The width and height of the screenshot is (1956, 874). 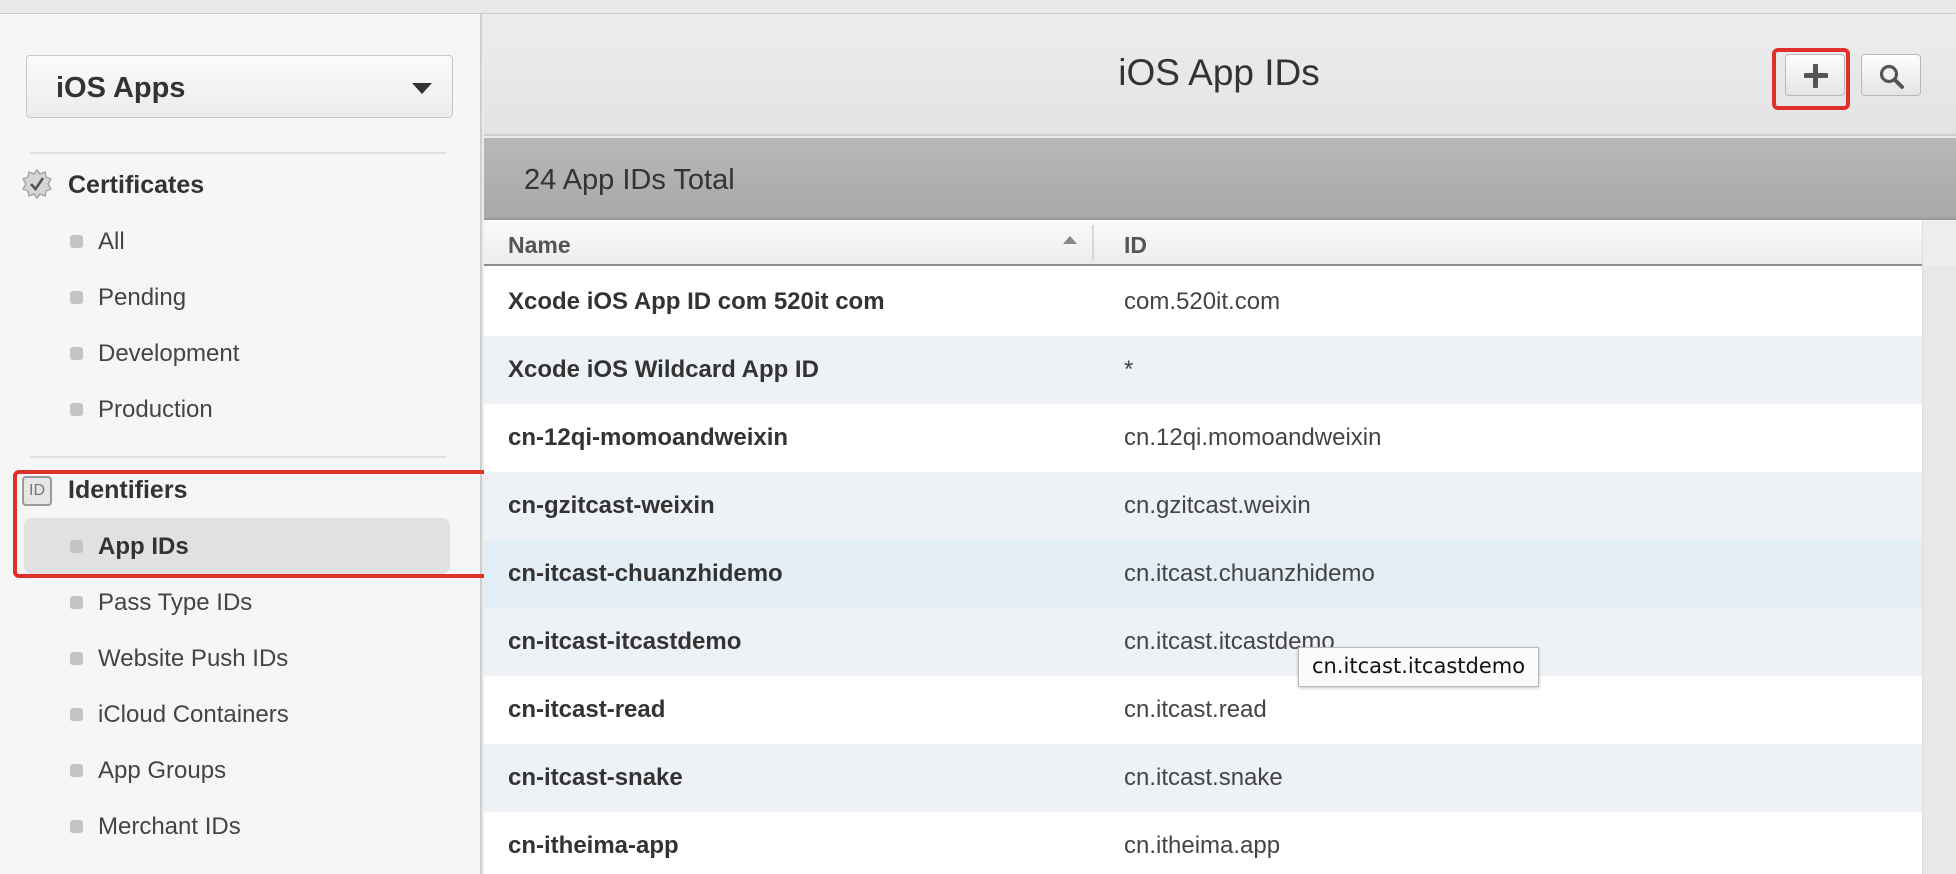 I want to click on table-scrollbar, so click(x=1939, y=547).